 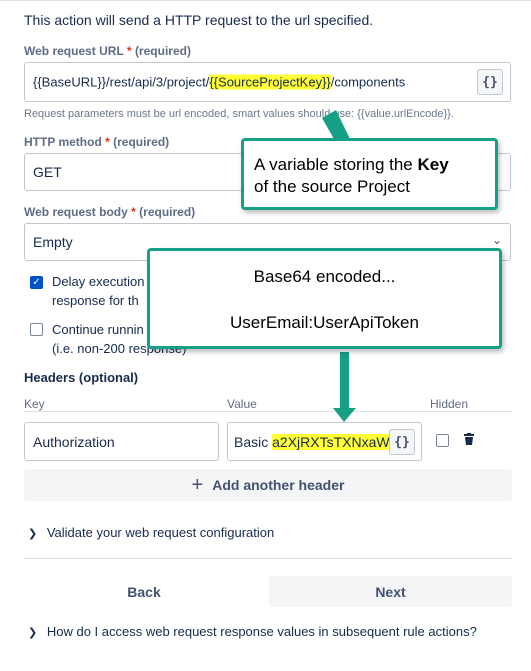 I want to click on base64-annotation-callout: Base64 encoded... UserEmail:UserApiToken, so click(x=324, y=298).